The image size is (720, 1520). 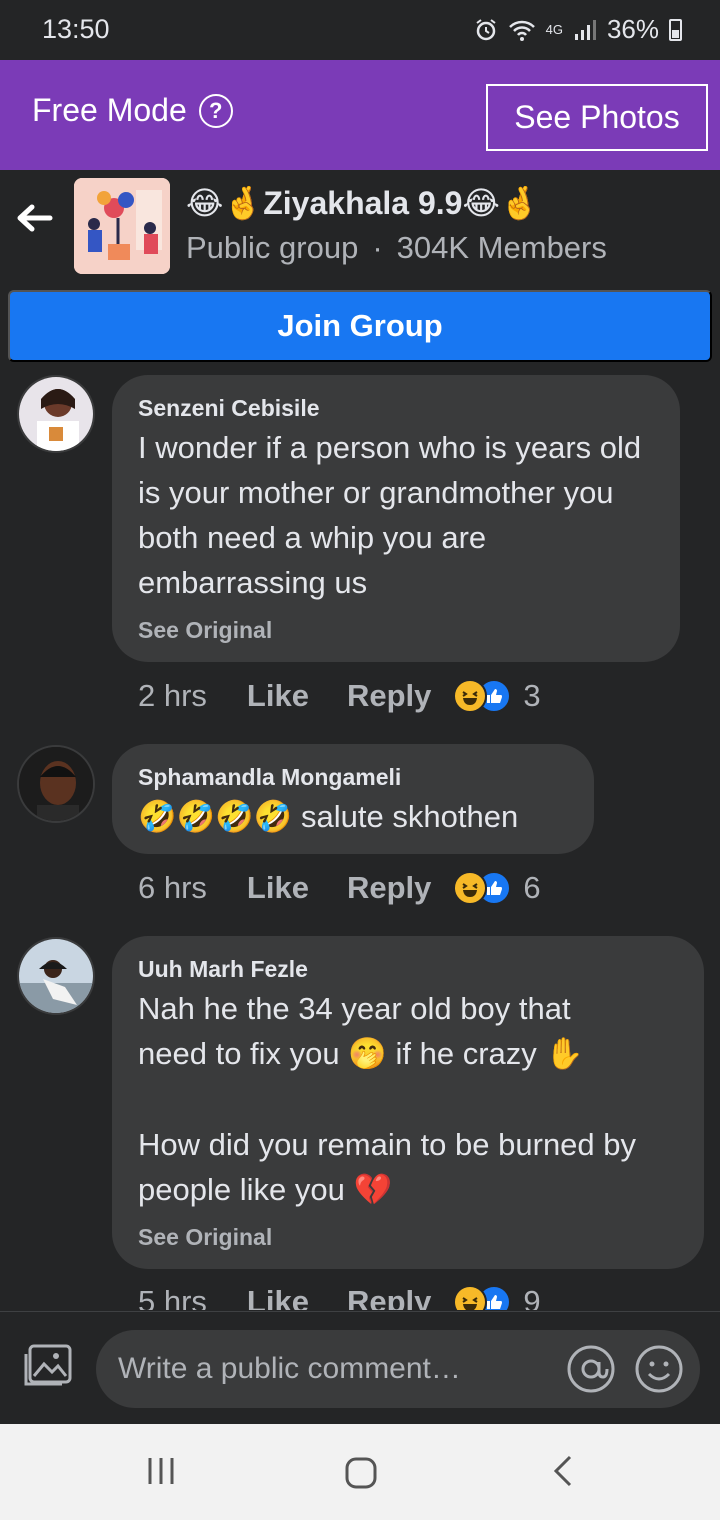 What do you see at coordinates (531, 888) in the screenshot?
I see `reaction-count: 6` at bounding box center [531, 888].